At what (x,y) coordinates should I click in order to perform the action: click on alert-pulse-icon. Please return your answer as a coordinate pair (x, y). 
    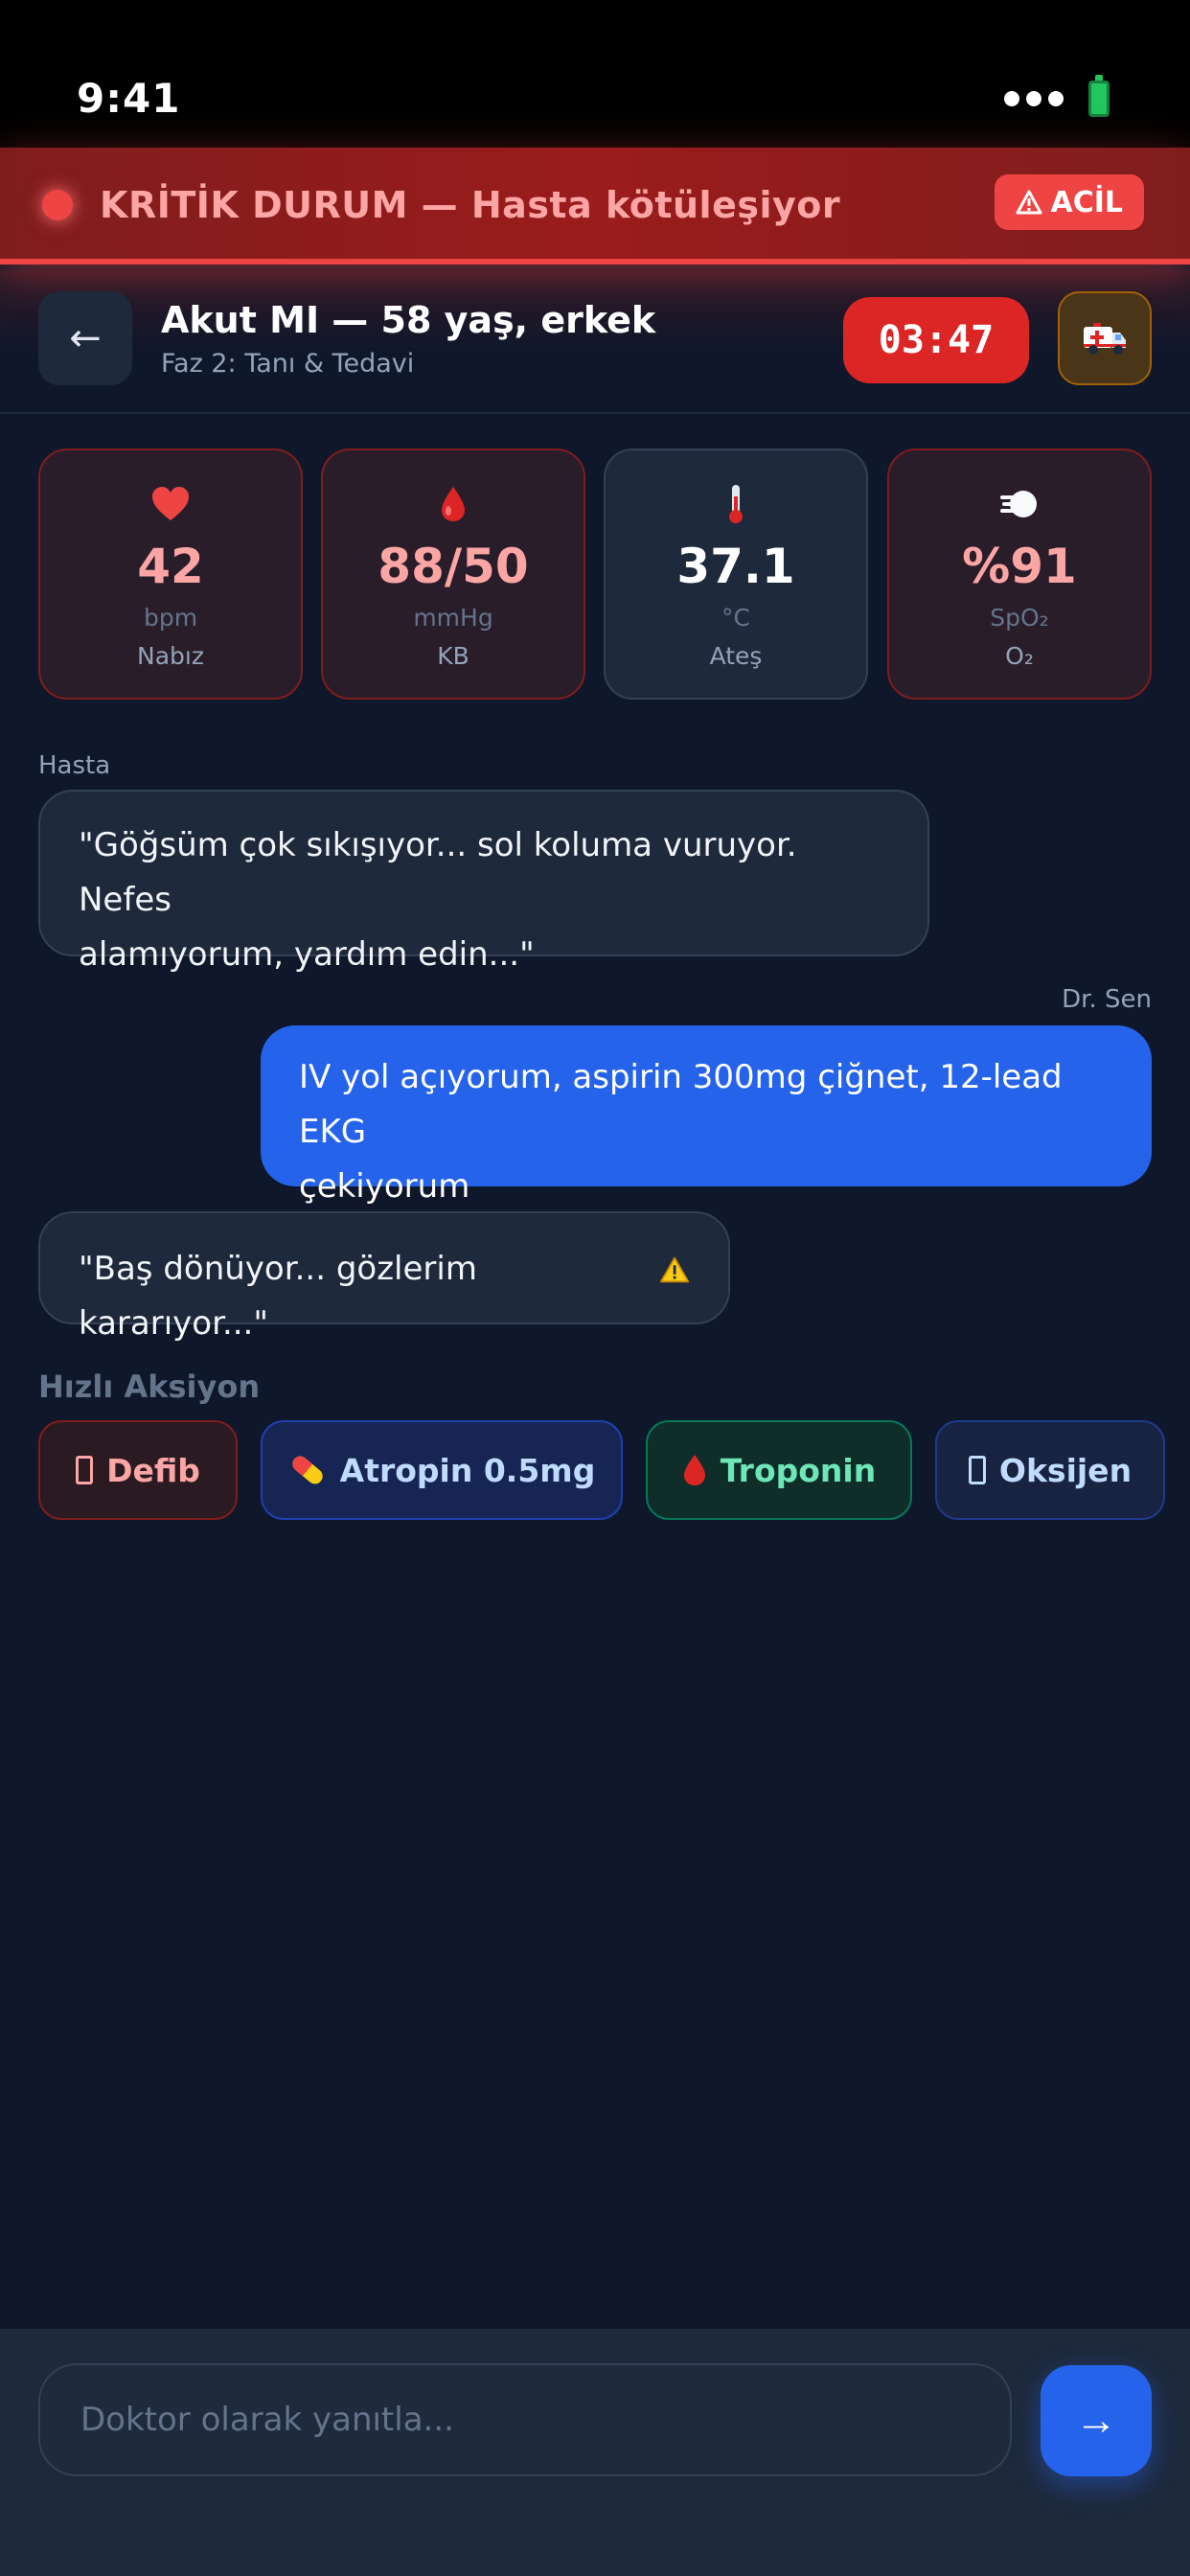
    Looking at the image, I should click on (58, 205).